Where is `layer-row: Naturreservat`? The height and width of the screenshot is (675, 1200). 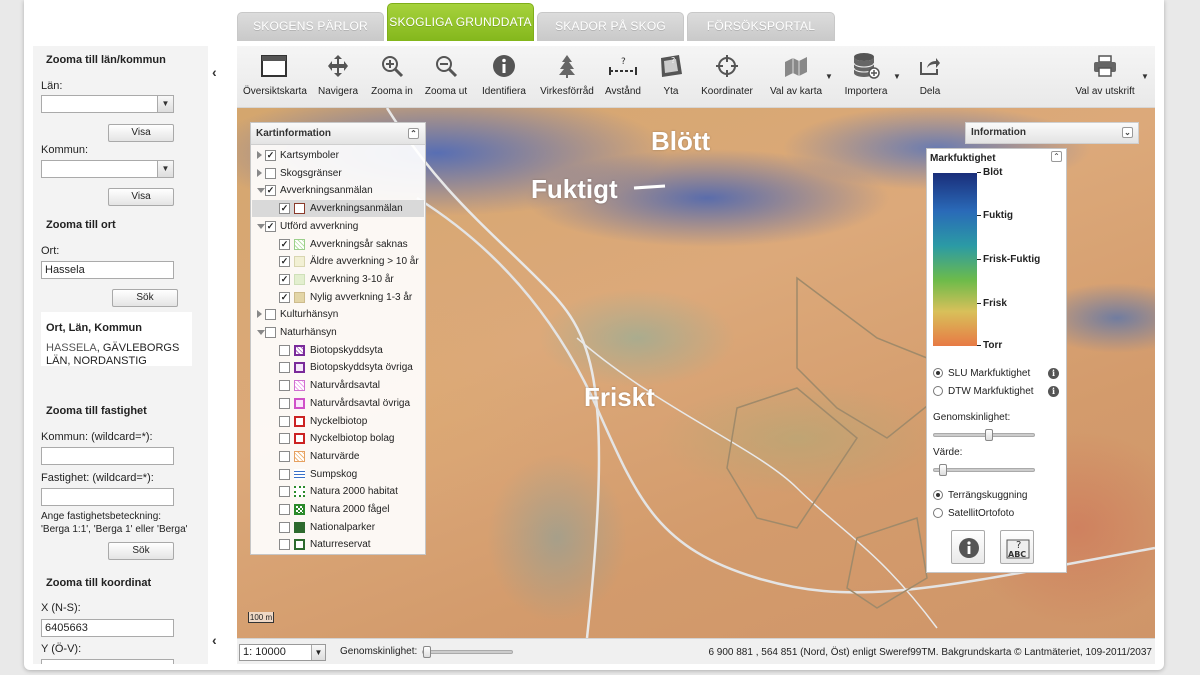 layer-row: Naturreservat is located at coordinates (338, 544).